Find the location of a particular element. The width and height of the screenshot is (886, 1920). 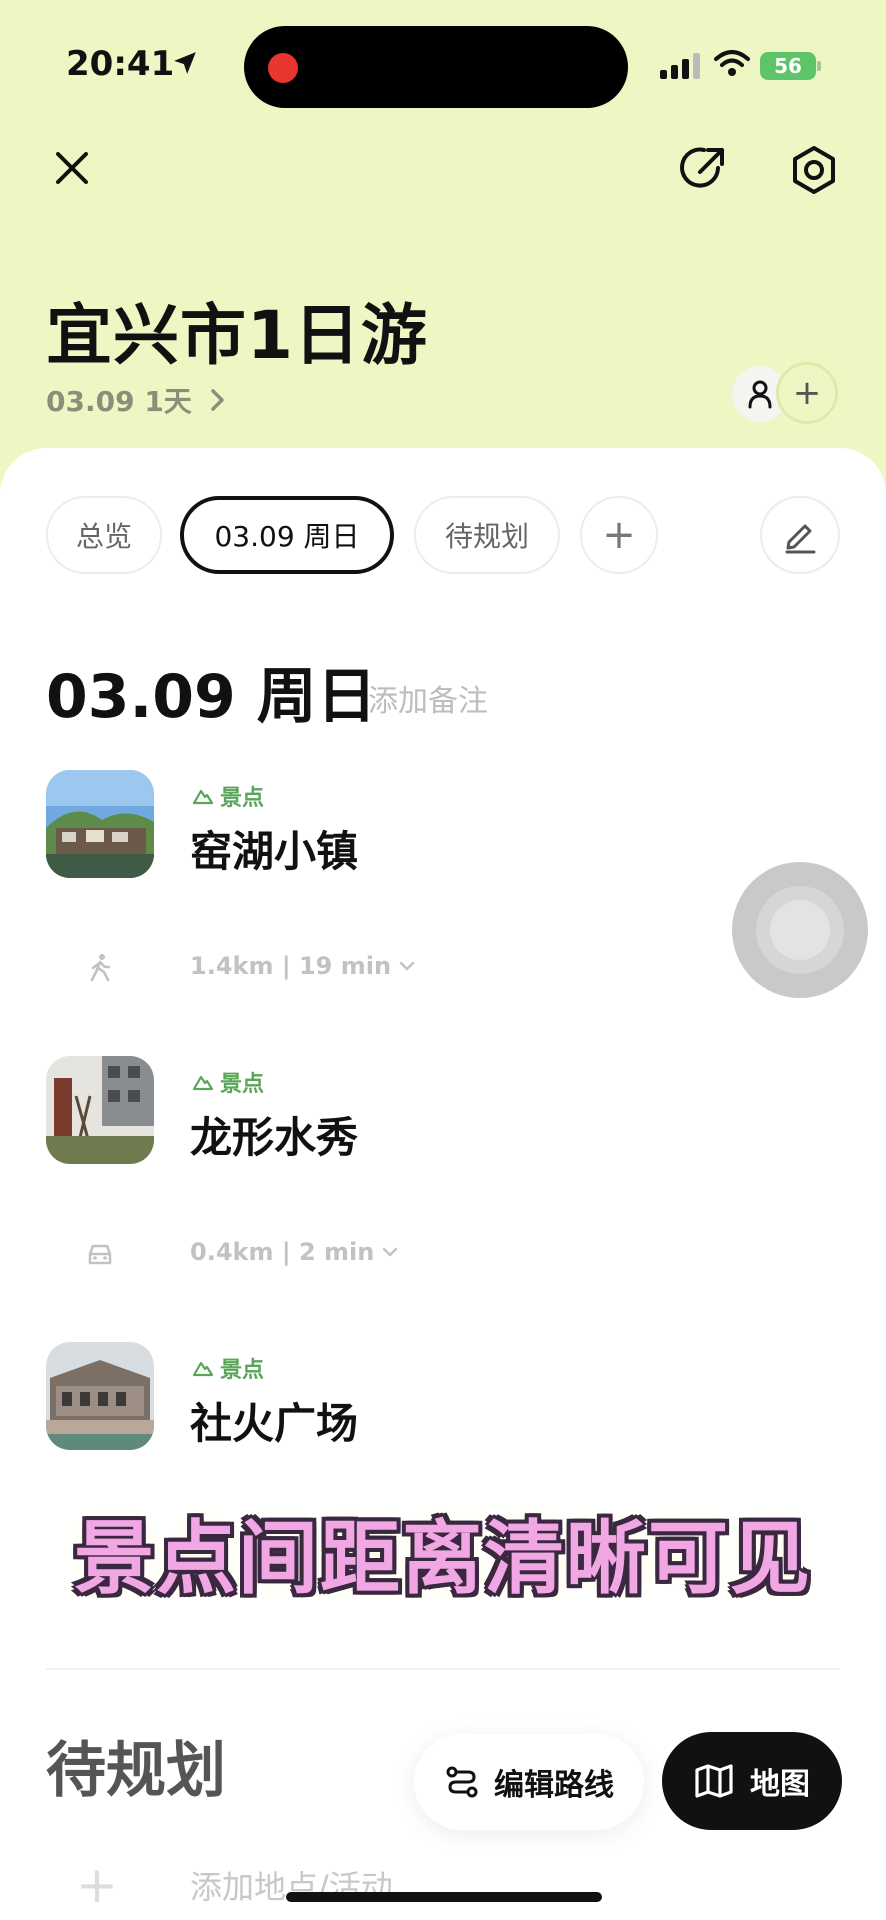

place-name: 窑湖小镇 is located at coordinates (274, 848).